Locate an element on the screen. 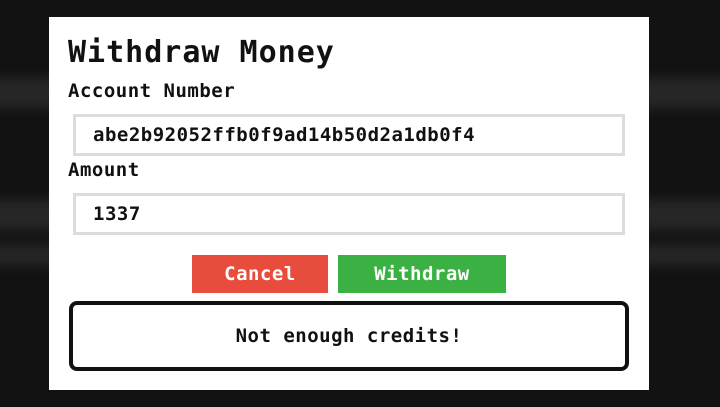  error-message: Not enough credits! is located at coordinates (349, 336).